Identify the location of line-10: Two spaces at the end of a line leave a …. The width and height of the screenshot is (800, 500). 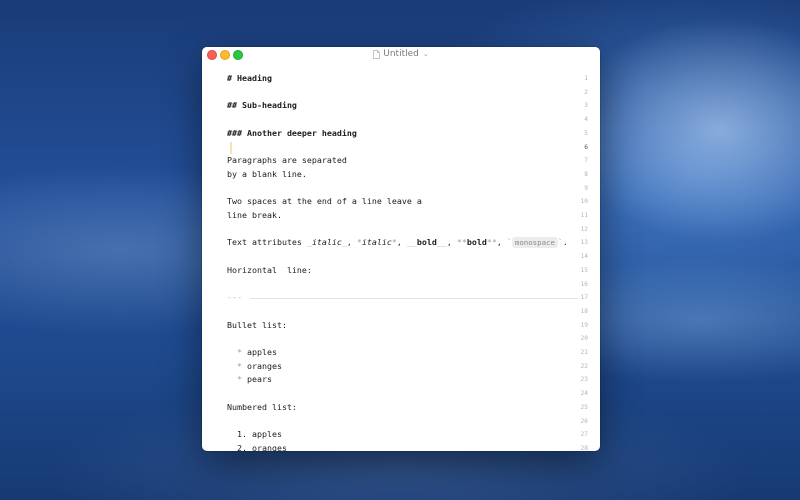
(401, 202).